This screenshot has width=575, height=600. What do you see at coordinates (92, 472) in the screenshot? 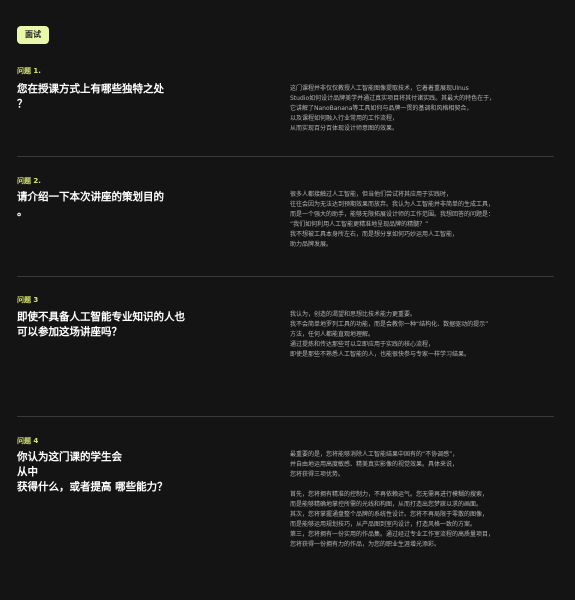
I see `question-4-title: 你认为这门课的学生会 从中 获得什么，或者提高 哪些能力？` at bounding box center [92, 472].